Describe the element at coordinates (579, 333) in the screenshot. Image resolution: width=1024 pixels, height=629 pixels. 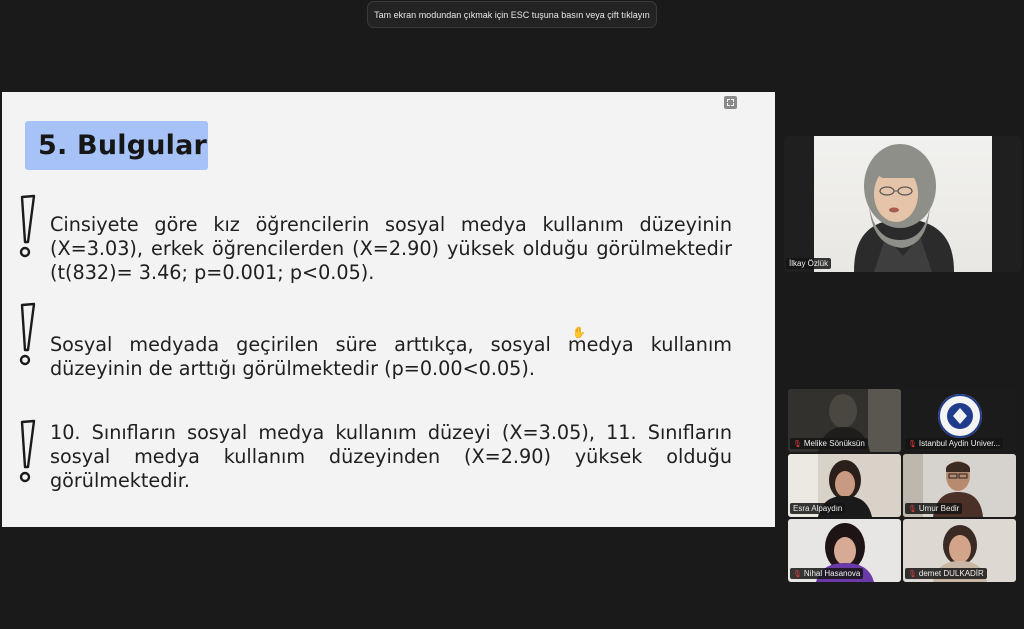
I see `hand-cursor-icon: ✋` at that location.